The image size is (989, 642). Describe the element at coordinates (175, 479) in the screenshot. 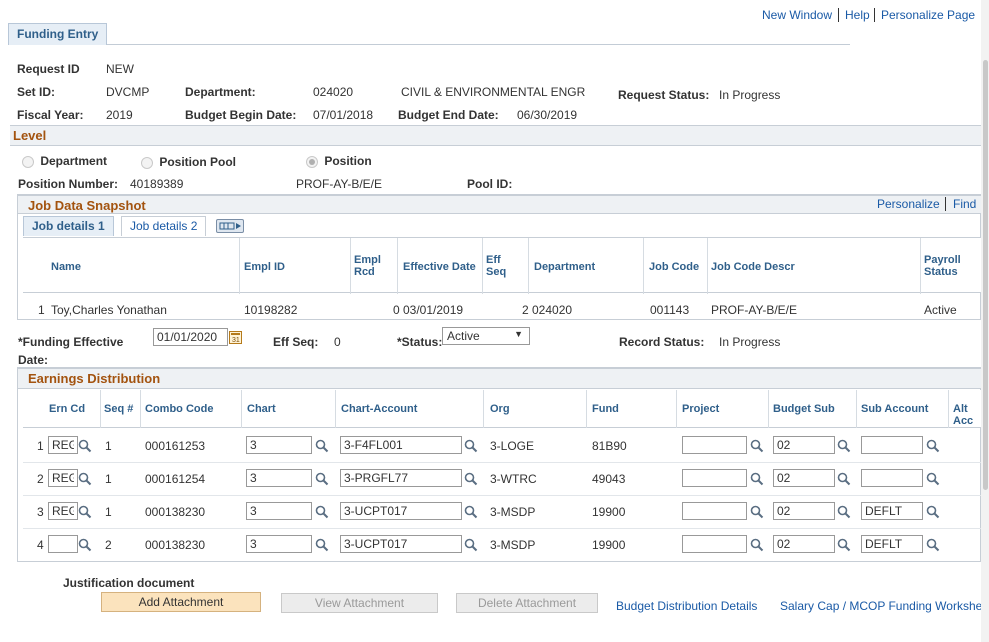

I see `cell-combo-code: 000161254` at that location.